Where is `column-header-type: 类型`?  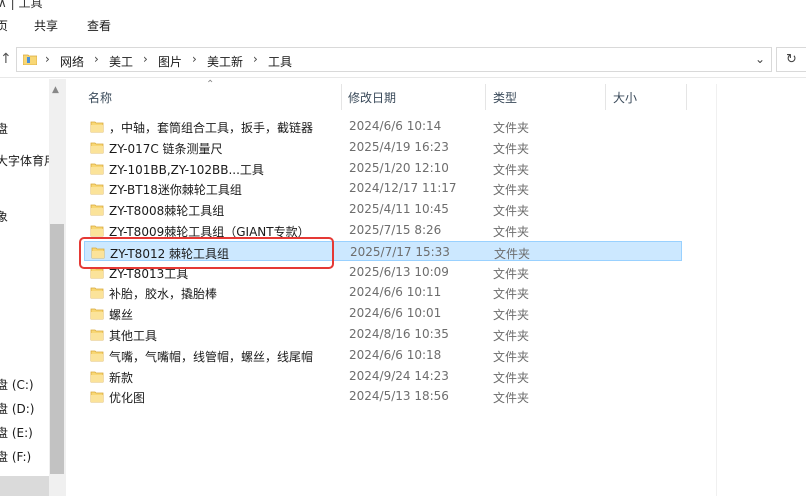 column-header-type: 类型 is located at coordinates (505, 97).